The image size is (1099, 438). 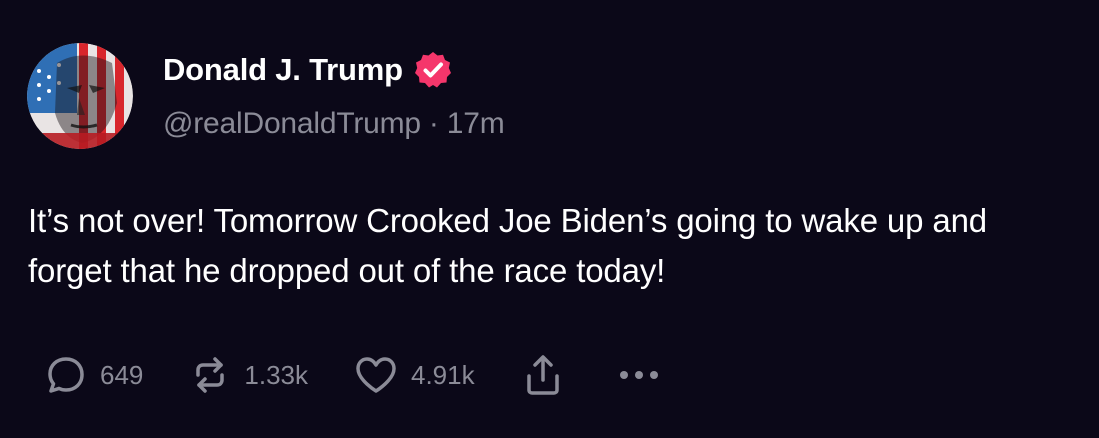 What do you see at coordinates (276, 374) in the screenshot?
I see `repost-count: 1.33k` at bounding box center [276, 374].